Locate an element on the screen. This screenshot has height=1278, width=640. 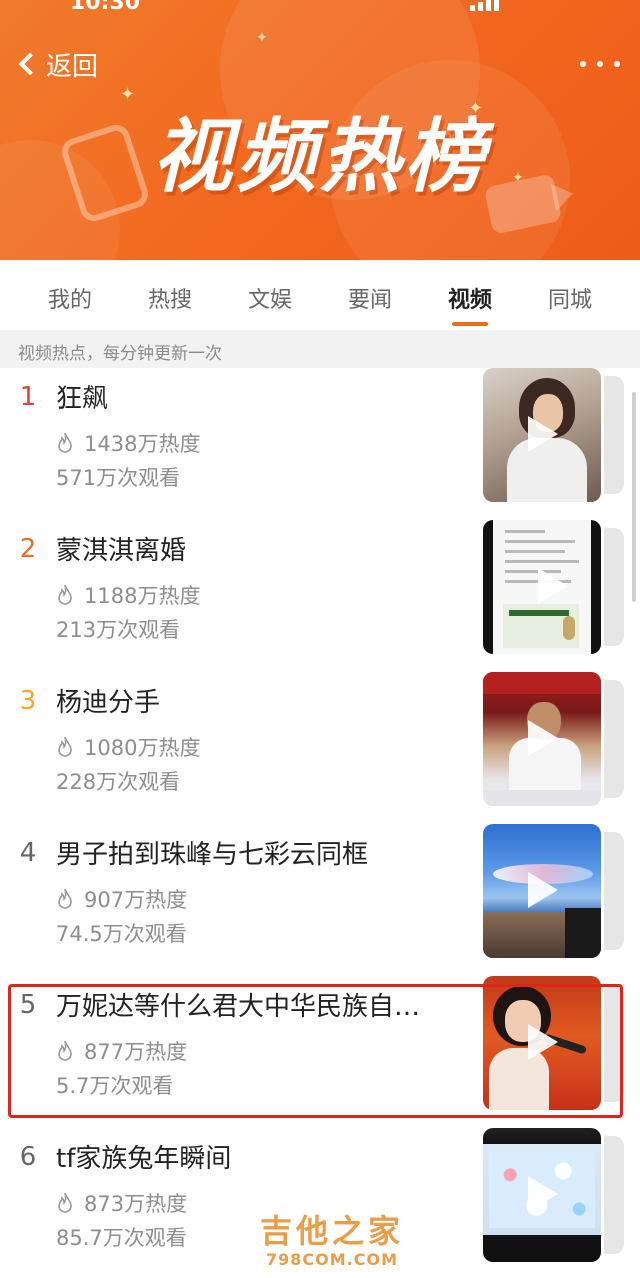
heat-value: 877万热度 is located at coordinates (136, 1052).